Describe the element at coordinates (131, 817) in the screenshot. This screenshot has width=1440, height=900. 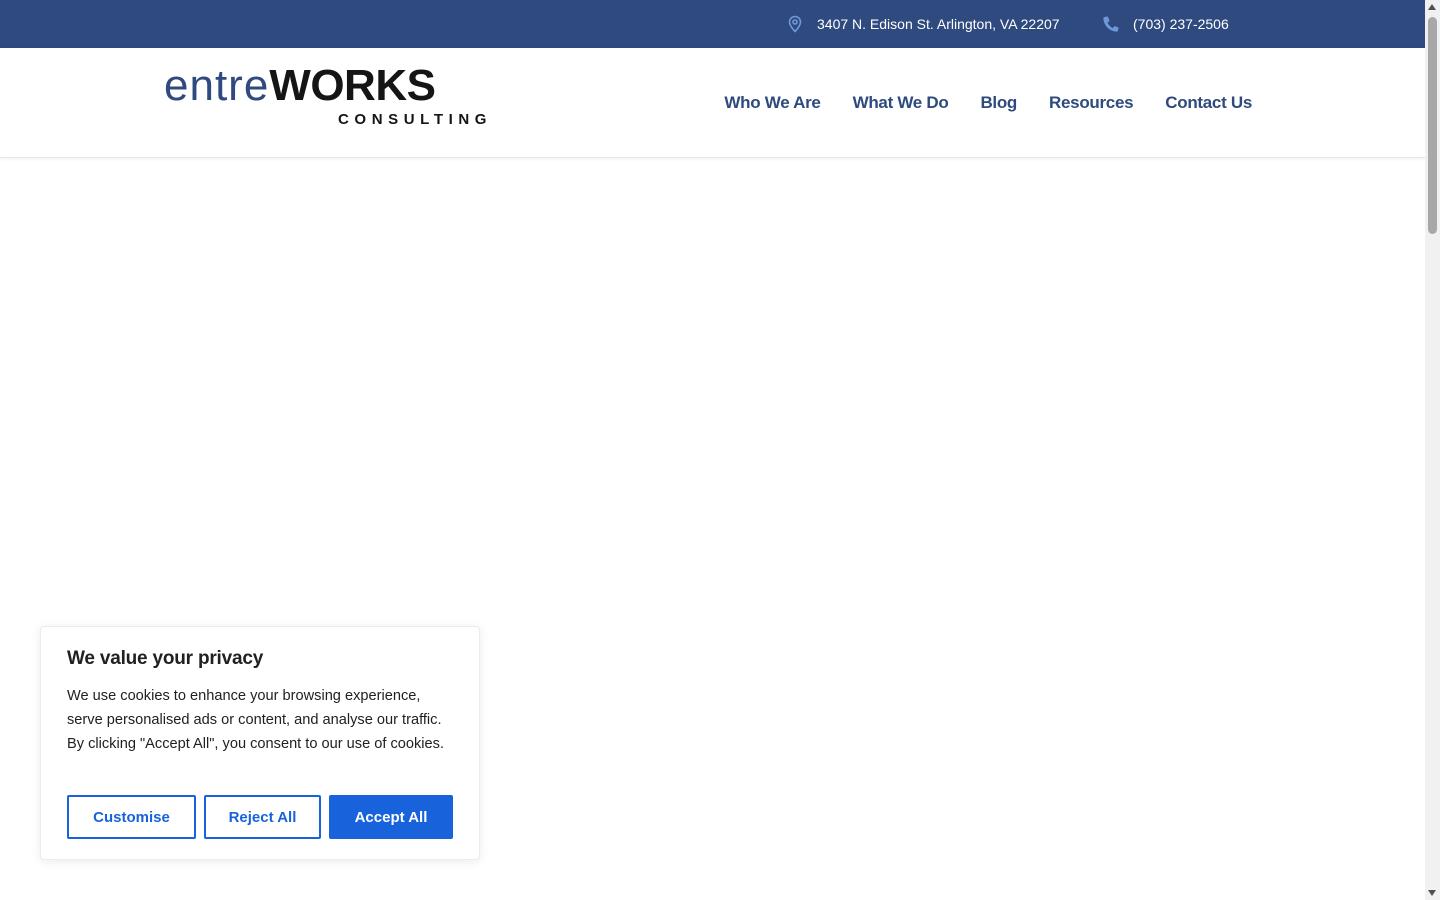
I see `customise-button: Customise` at that location.